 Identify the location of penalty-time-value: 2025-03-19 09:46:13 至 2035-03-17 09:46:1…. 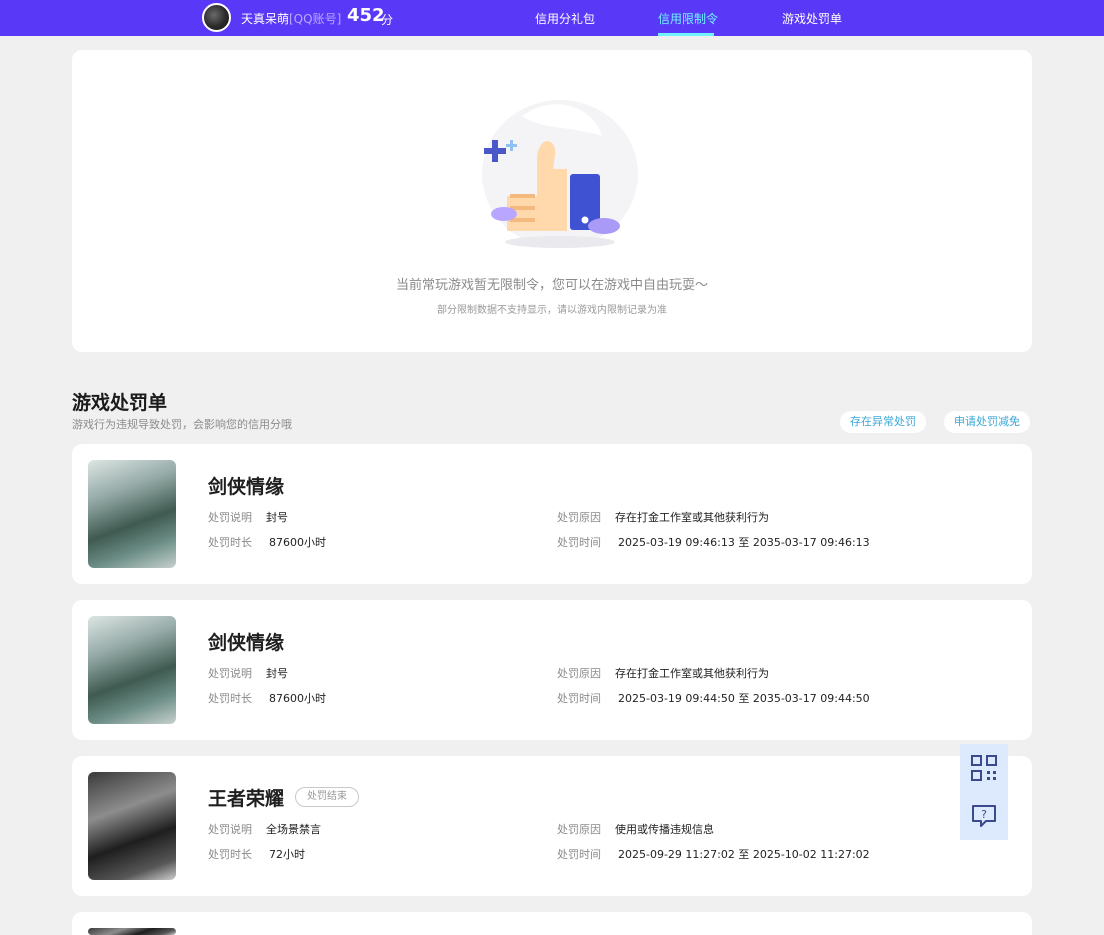
(744, 542).